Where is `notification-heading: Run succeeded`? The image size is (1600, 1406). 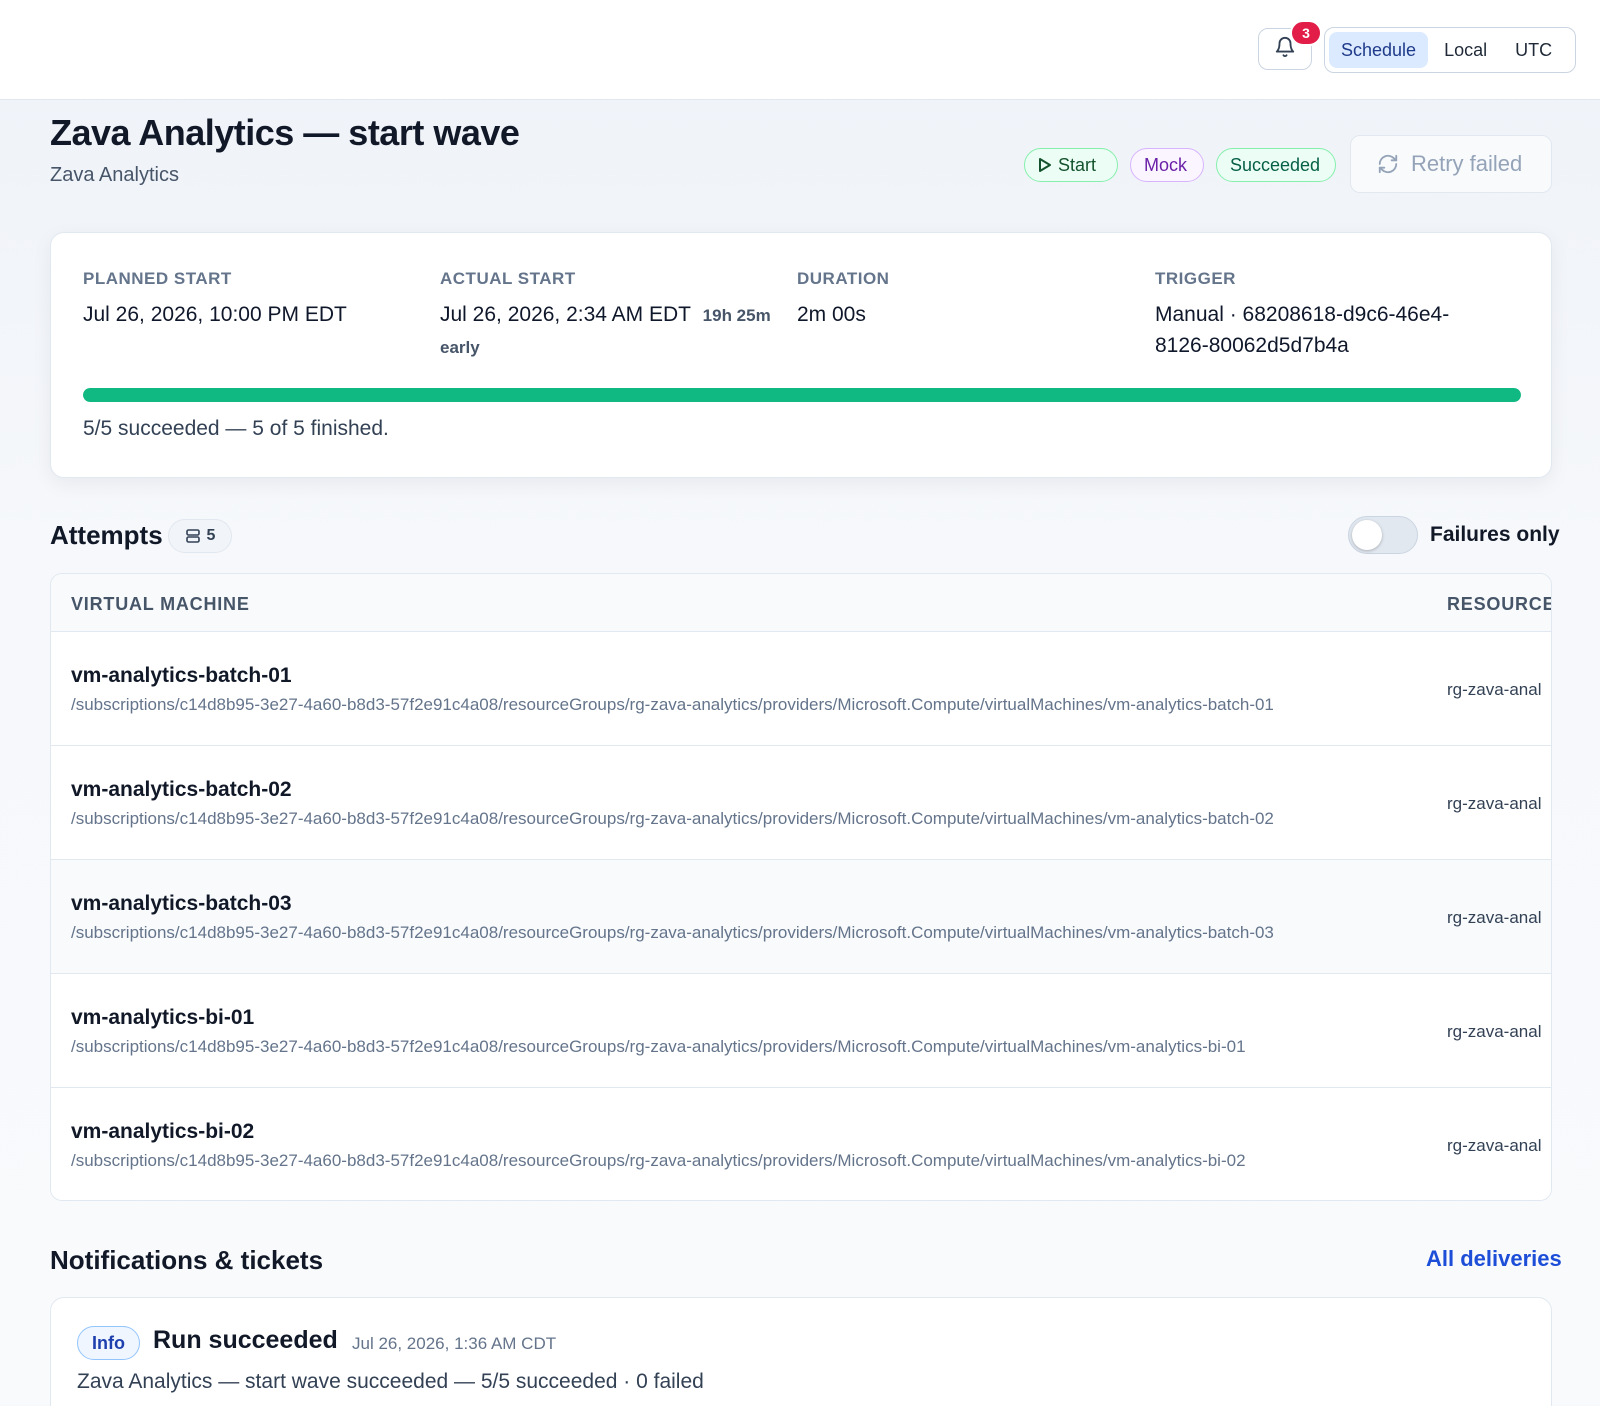
notification-heading: Run succeeded is located at coordinates (245, 1340).